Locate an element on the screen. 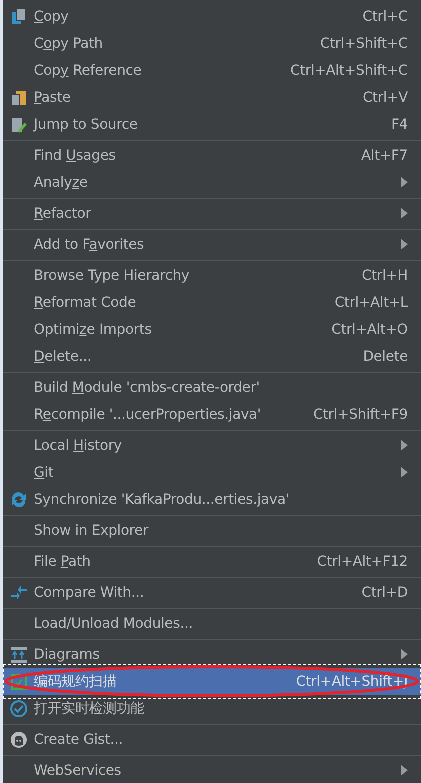  menu-item: WebServices is located at coordinates (212, 770).